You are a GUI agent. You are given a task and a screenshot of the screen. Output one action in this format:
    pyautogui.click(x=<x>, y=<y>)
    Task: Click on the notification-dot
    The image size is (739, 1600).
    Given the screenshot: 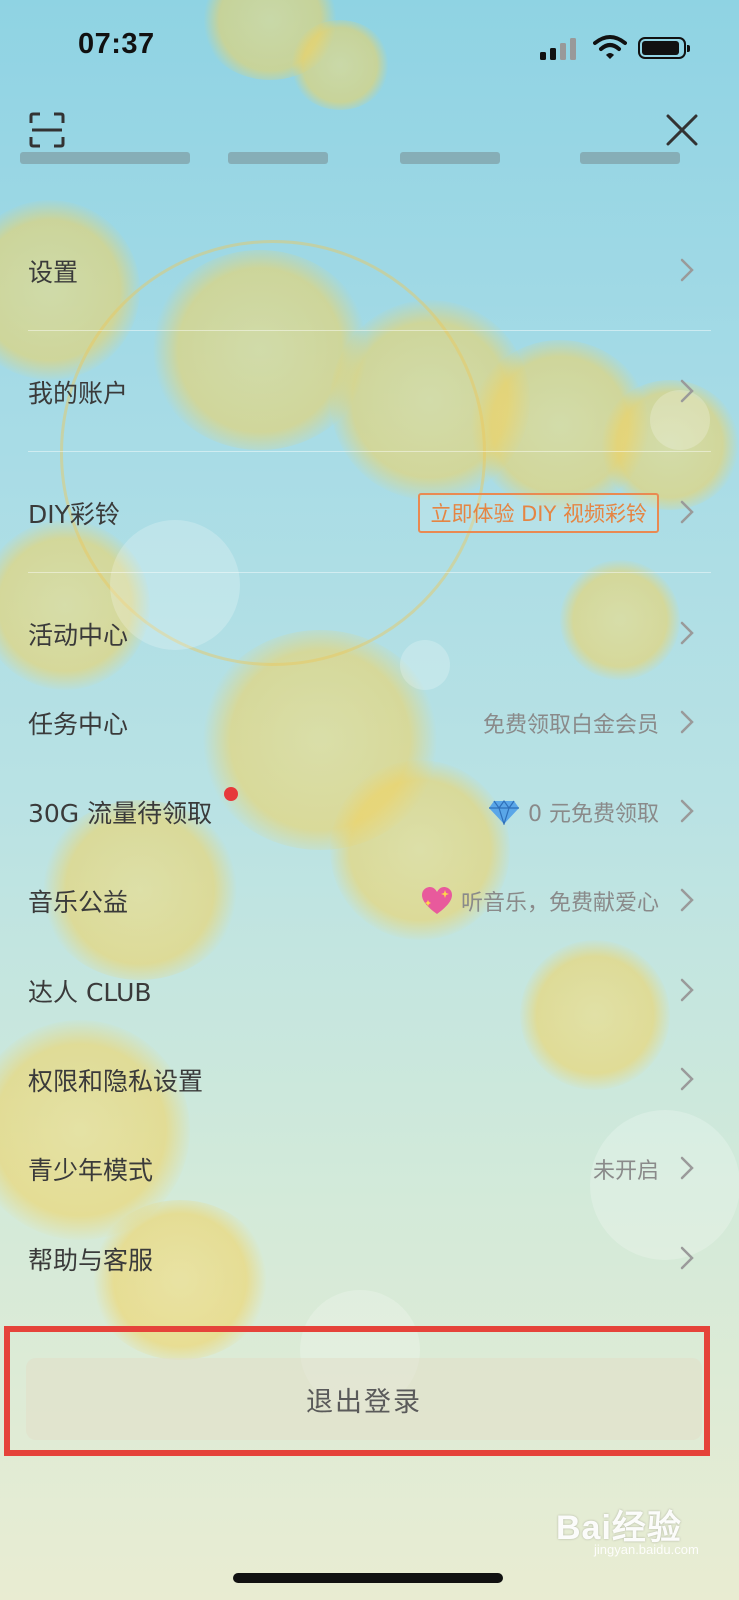 What is the action you would take?
    pyautogui.click(x=231, y=794)
    